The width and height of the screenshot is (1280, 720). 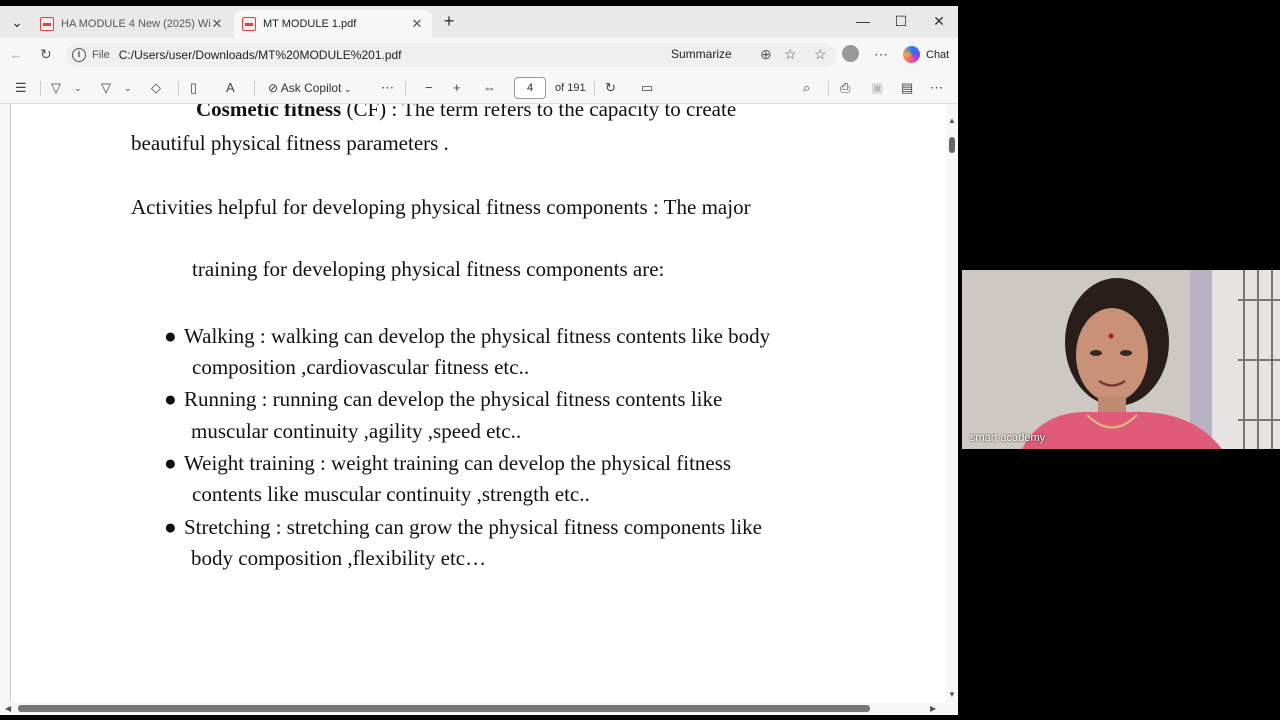 What do you see at coordinates (269, 112) in the screenshot?
I see `cut-off-line-bold: Cosmetic fitness` at bounding box center [269, 112].